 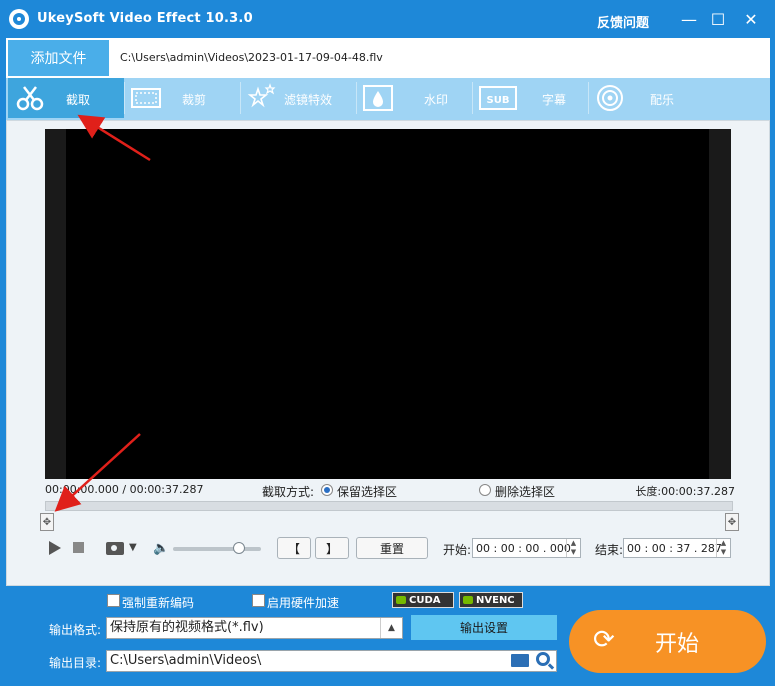 What do you see at coordinates (457, 550) in the screenshot?
I see `start-time-label: 开始:` at bounding box center [457, 550].